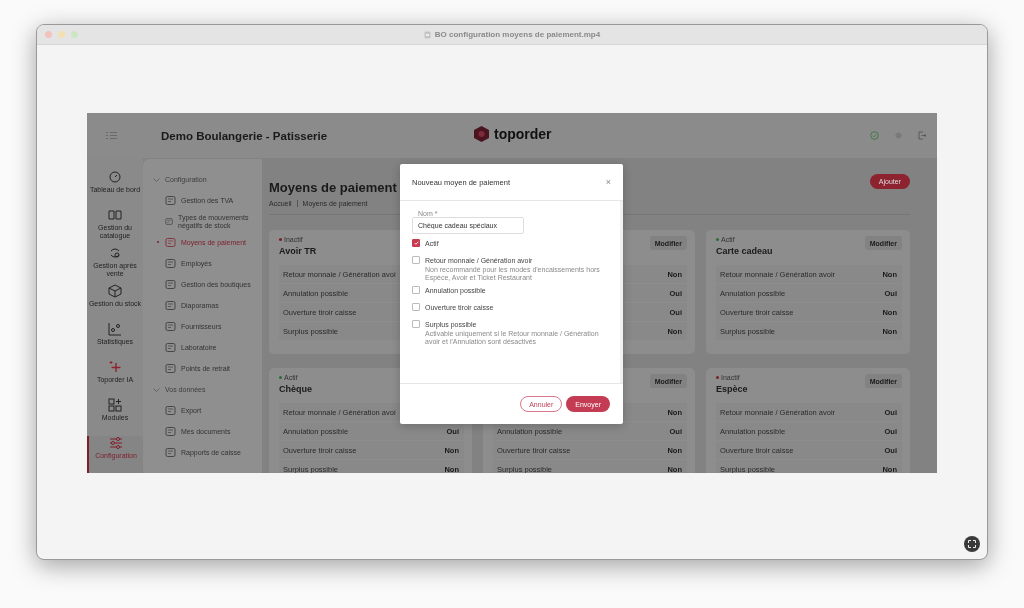 This screenshot has width=1024, height=608. Describe the element at coordinates (874, 135) in the screenshot. I see `check-circle-icon` at that location.